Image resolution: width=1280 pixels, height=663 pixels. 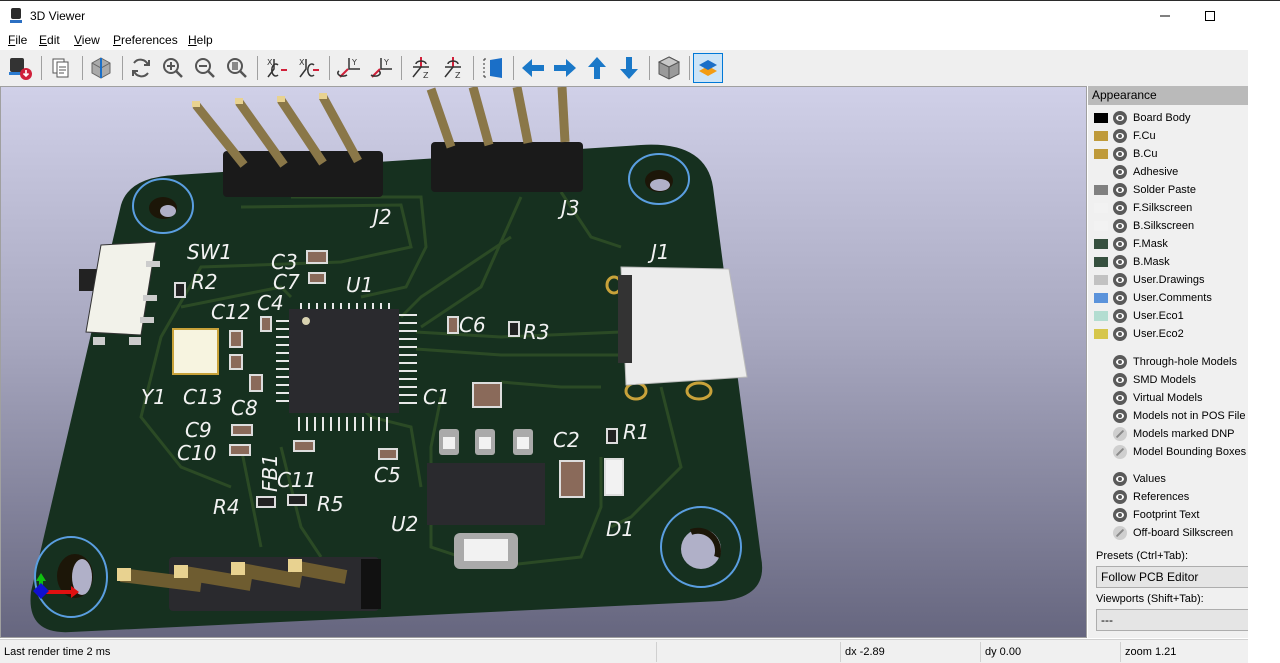 I want to click on arrow-left-icon, so click(x=533, y=68).